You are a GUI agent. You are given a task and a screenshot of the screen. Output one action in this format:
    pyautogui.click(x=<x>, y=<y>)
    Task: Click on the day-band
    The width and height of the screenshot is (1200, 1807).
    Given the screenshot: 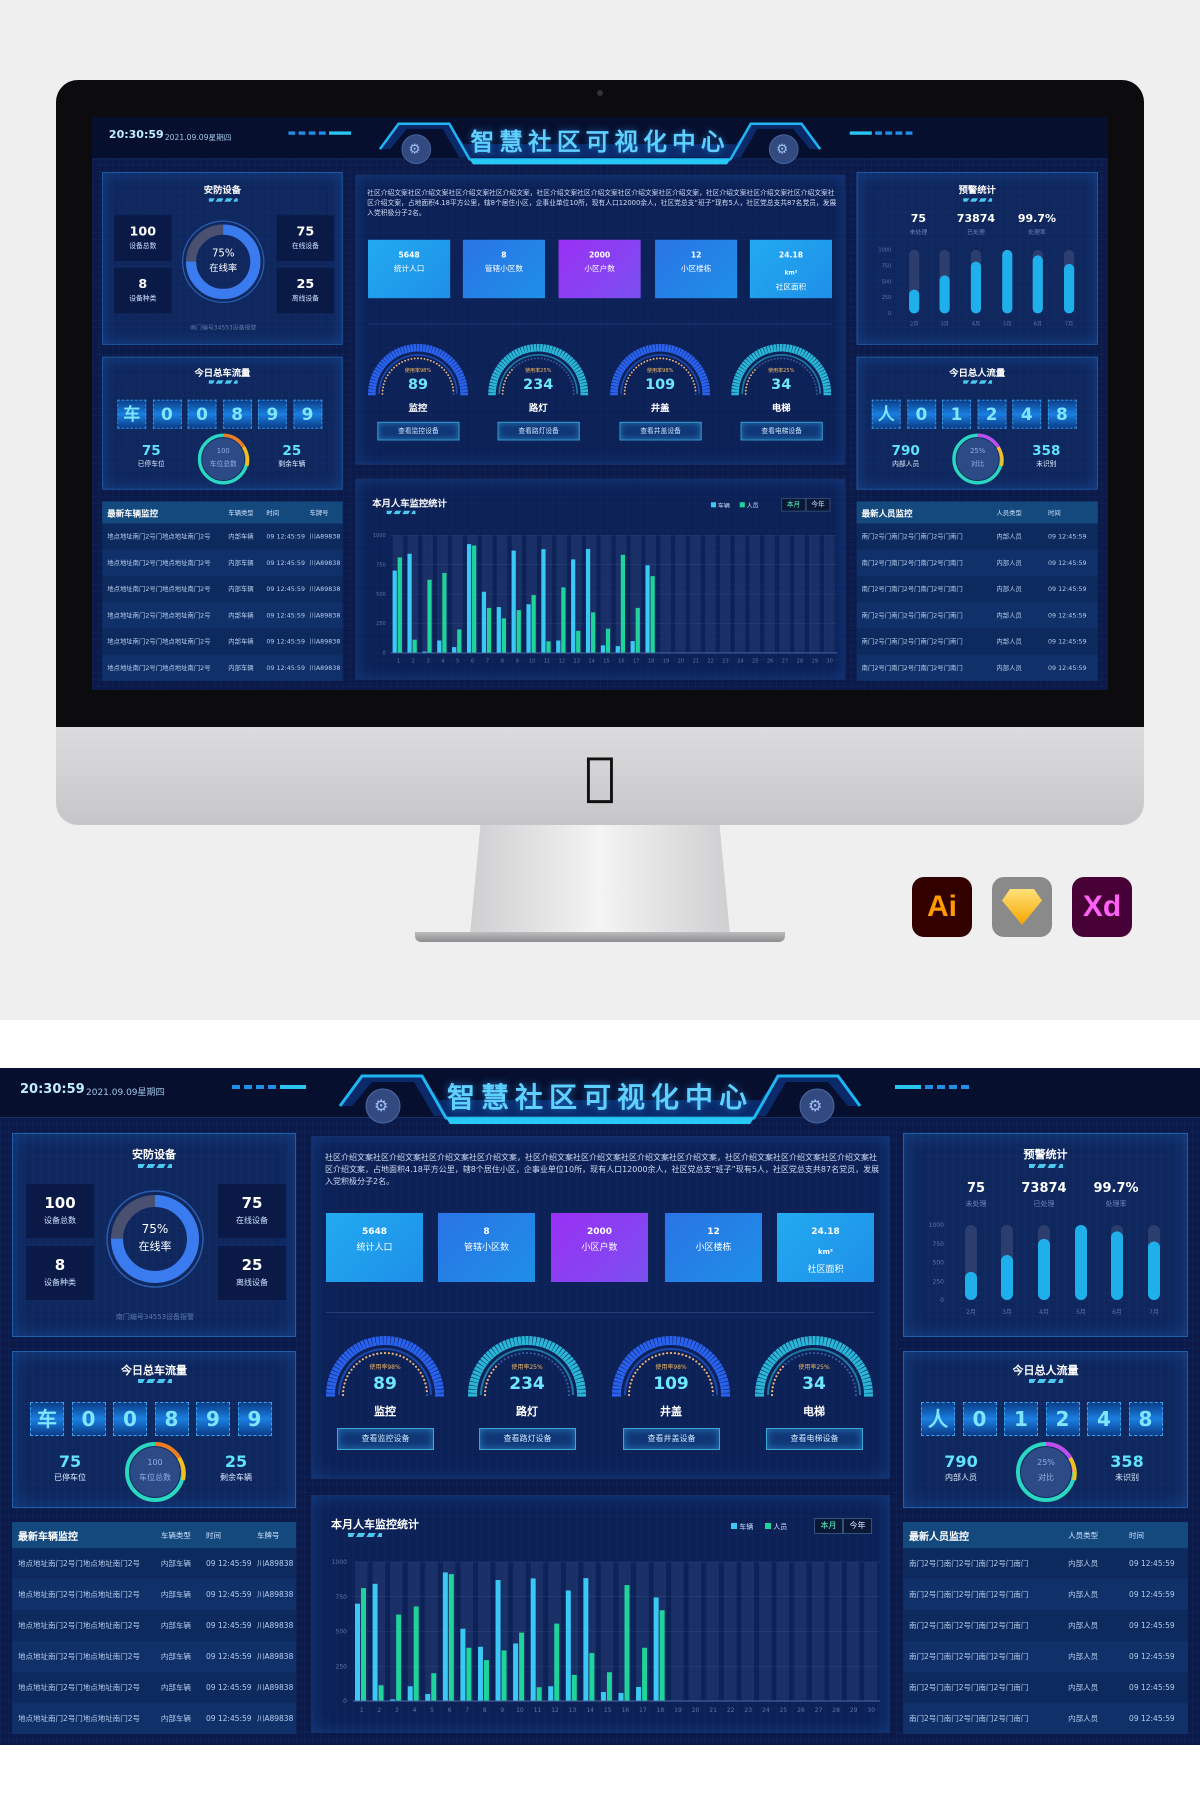 What is the action you would take?
    pyautogui.click(x=665, y=594)
    